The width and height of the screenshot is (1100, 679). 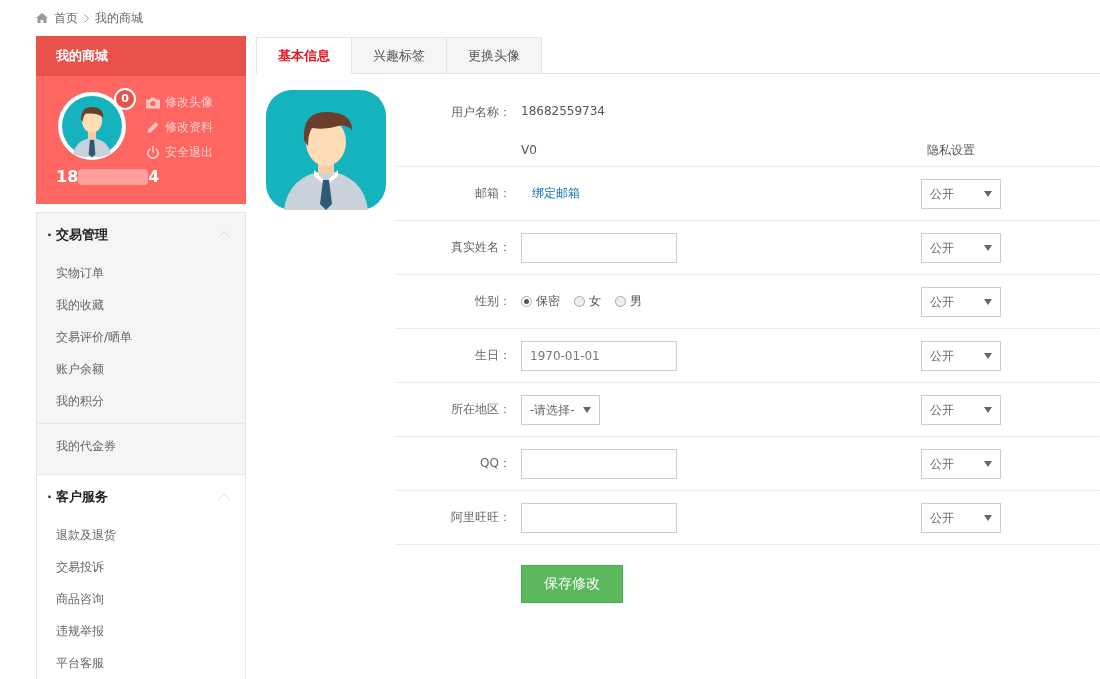 What do you see at coordinates (78, 235) in the screenshot?
I see `menu-group-title: · 交易管理` at bounding box center [78, 235].